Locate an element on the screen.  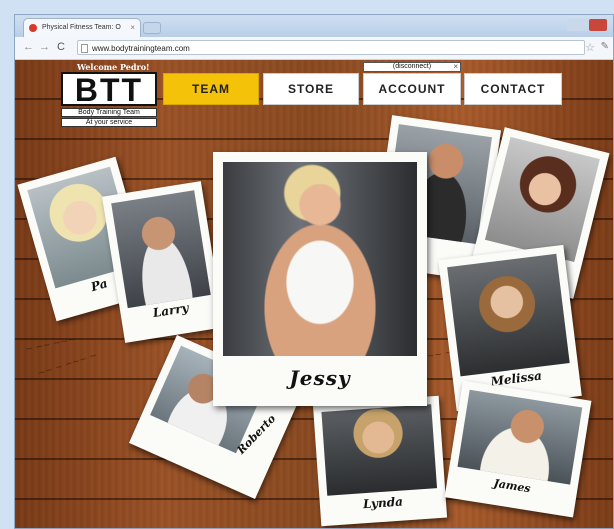
browser-tab: Physical Fitness Team: O × is located at coordinates (82, 27).